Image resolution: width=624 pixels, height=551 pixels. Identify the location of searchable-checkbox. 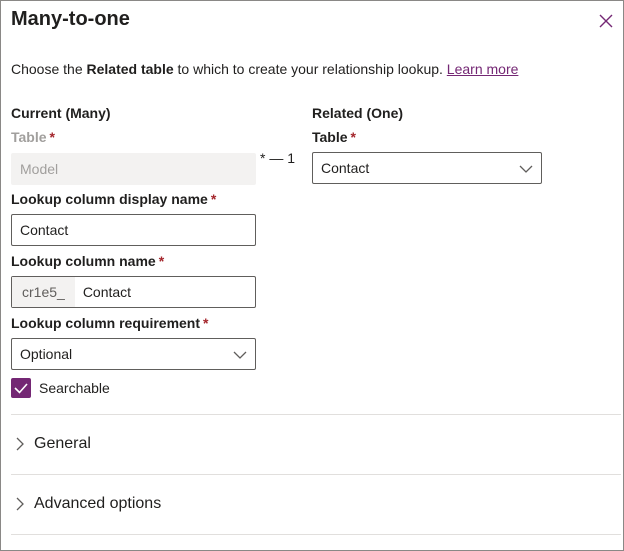
(21, 388).